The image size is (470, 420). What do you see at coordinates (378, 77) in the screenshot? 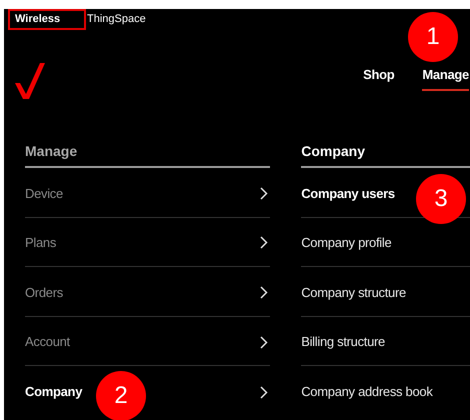
I see `nav-tab: Shop` at bounding box center [378, 77].